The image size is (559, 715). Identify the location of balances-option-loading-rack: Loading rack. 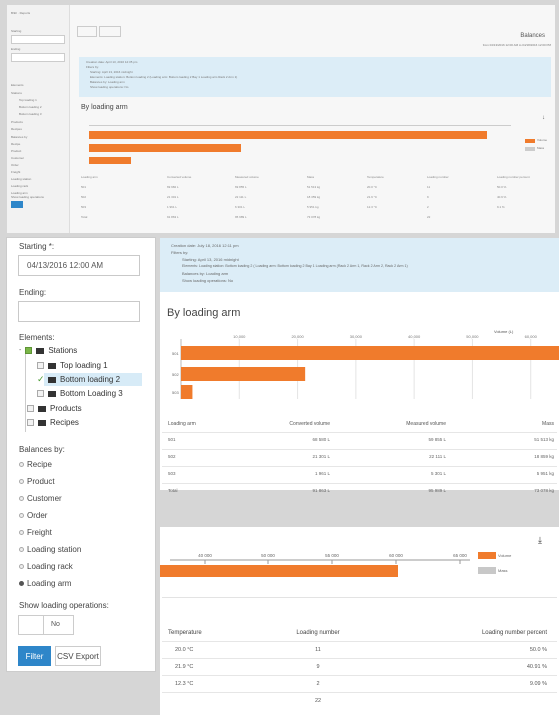
(46, 566).